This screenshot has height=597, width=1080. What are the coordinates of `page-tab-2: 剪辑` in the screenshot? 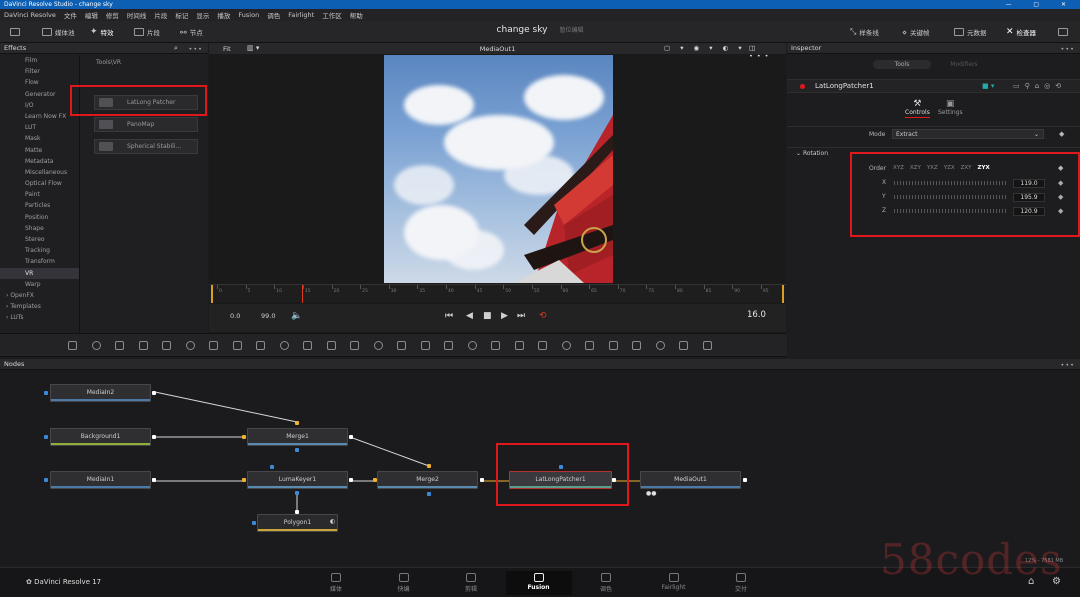 It's located at (471, 583).